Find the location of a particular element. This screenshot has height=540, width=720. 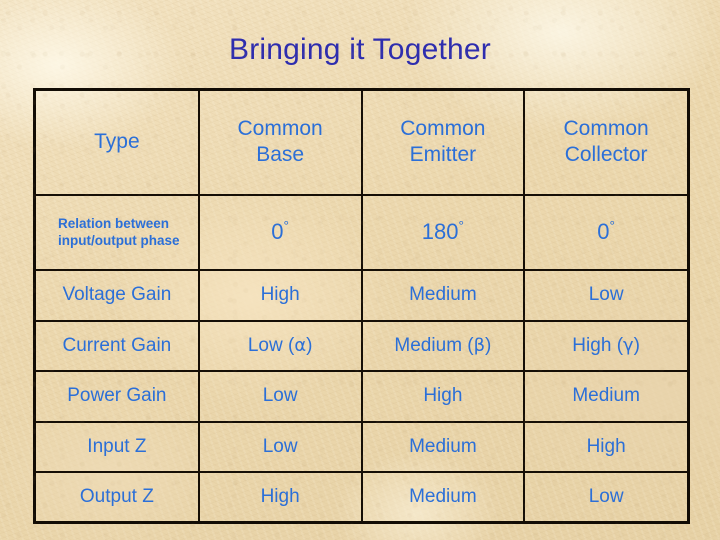

cell-power-gain-common-emitter: High is located at coordinates (443, 396).